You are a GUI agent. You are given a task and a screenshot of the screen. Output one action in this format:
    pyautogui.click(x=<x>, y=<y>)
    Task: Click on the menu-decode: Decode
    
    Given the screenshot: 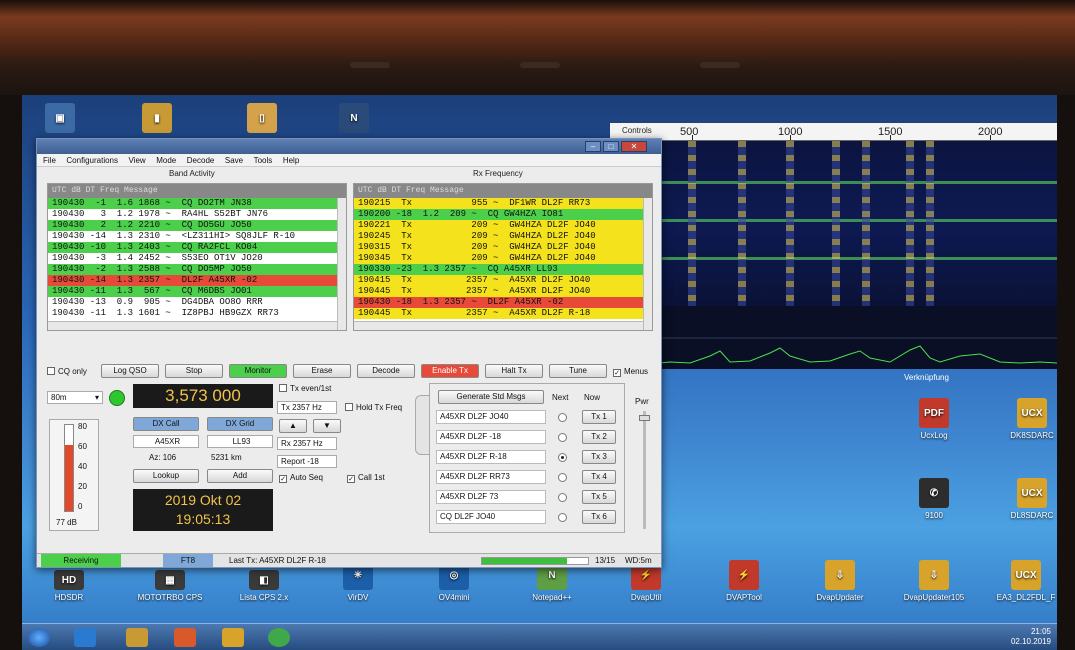 What is the action you would take?
    pyautogui.click(x=201, y=160)
    